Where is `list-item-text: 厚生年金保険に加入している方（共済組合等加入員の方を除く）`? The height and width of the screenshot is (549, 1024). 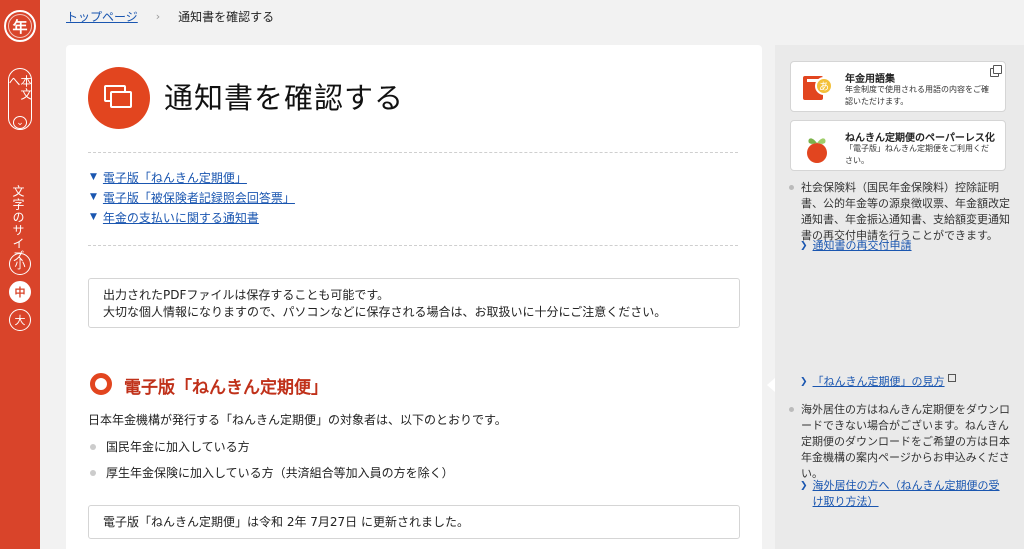 list-item-text: 厚生年金保険に加入している方（共済組合等加入員の方を除く） is located at coordinates (280, 473).